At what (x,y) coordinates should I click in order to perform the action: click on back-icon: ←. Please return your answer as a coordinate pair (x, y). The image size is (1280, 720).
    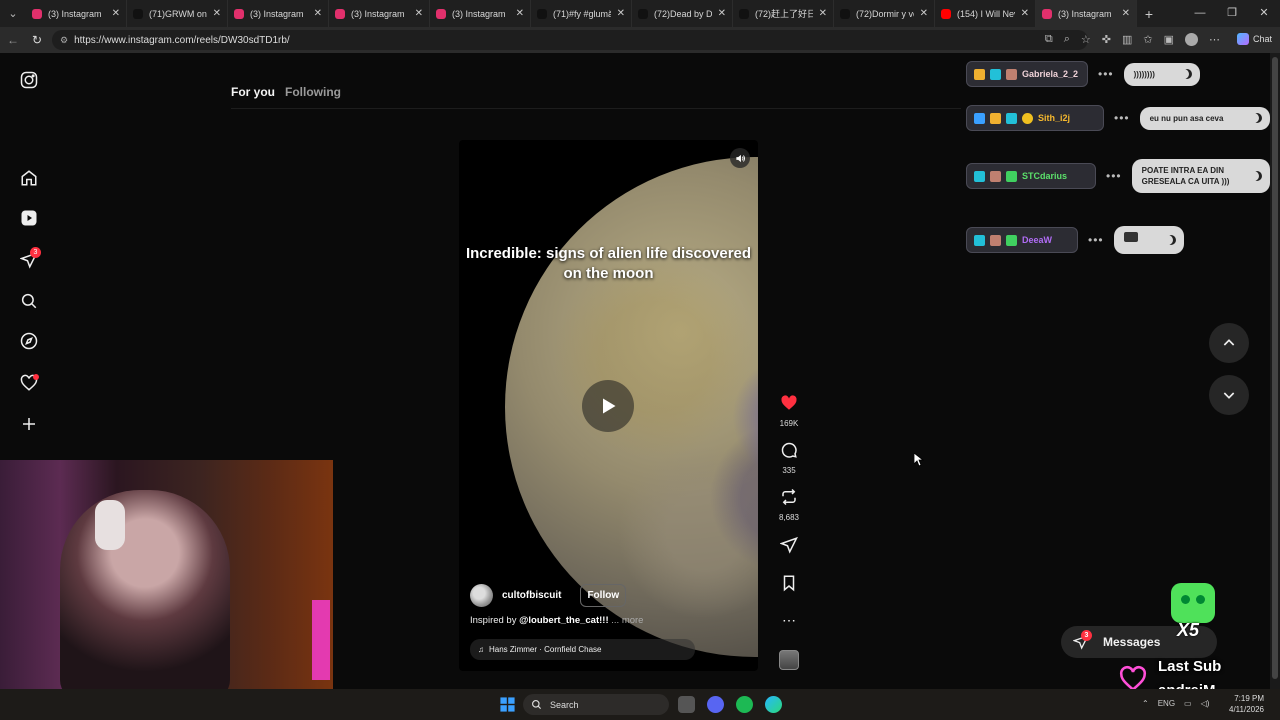
    Looking at the image, I should click on (13, 40).